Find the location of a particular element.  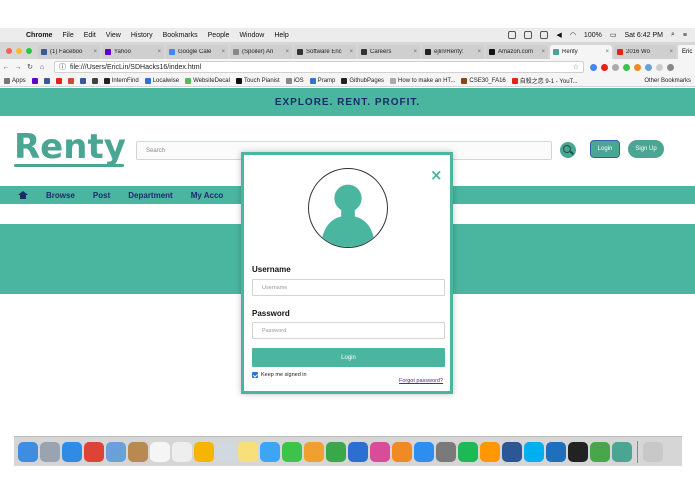

spotify-icon is located at coordinates (468, 451).